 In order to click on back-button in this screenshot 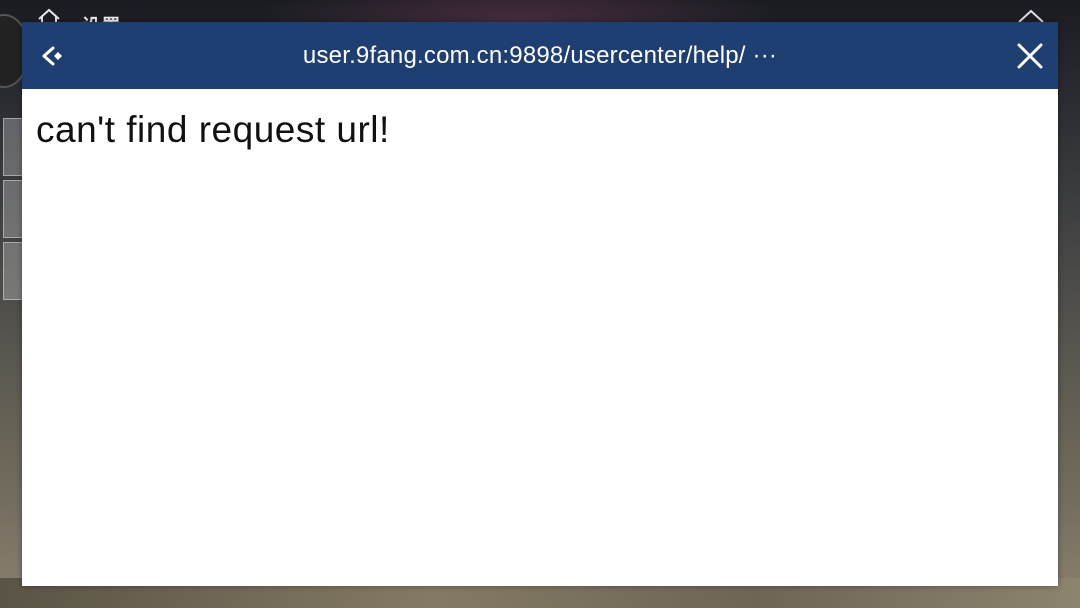, I will do `click(52, 56)`.